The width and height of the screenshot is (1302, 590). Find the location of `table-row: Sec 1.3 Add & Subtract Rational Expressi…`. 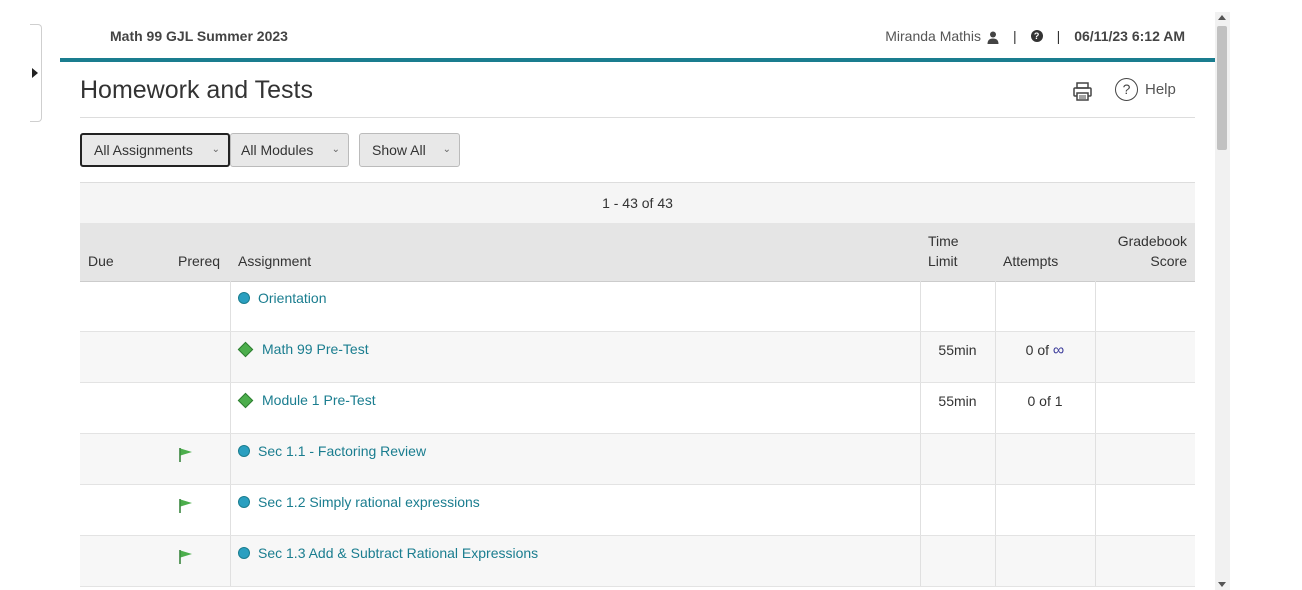

table-row: Sec 1.3 Add & Subtract Rational Expressi… is located at coordinates (637, 561).